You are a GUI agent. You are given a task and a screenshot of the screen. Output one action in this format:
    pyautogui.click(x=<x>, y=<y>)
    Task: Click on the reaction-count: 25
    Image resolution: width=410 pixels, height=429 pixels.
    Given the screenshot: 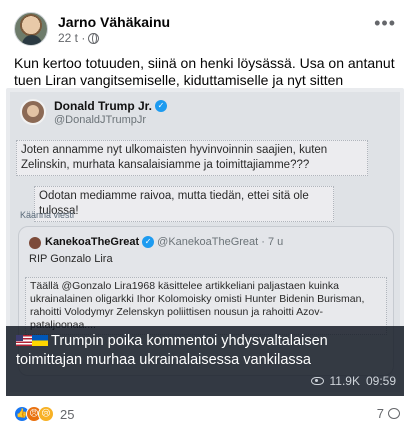 What is the action you would take?
    pyautogui.click(x=67, y=414)
    